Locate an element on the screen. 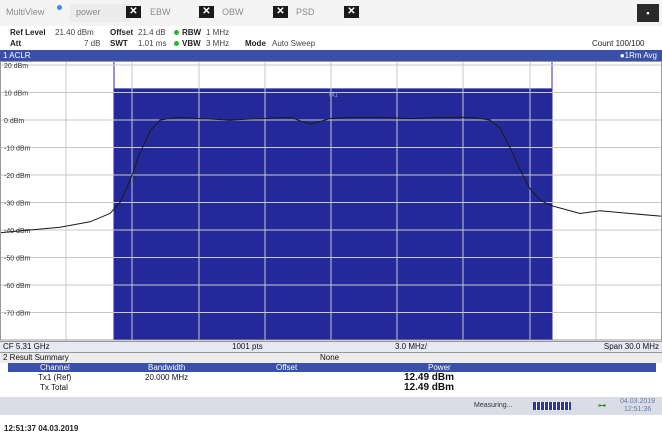 The height and width of the screenshot is (435, 662). result-summary-header: Channel Bandwidth Offset Power is located at coordinates (332, 367).